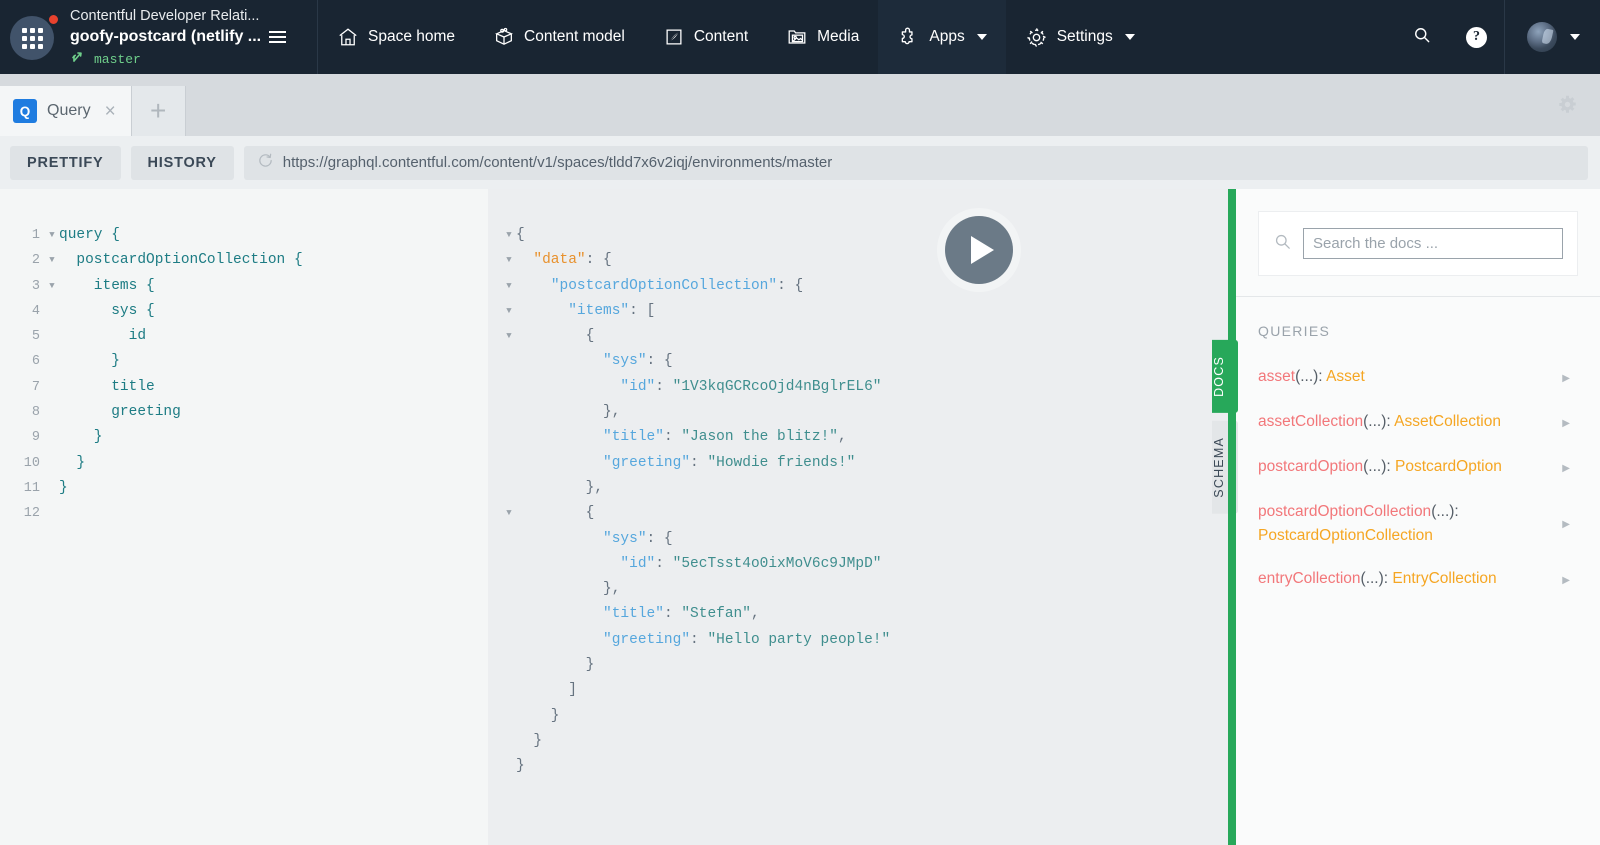  I want to click on result-line: ▼{, so click(858, 235).